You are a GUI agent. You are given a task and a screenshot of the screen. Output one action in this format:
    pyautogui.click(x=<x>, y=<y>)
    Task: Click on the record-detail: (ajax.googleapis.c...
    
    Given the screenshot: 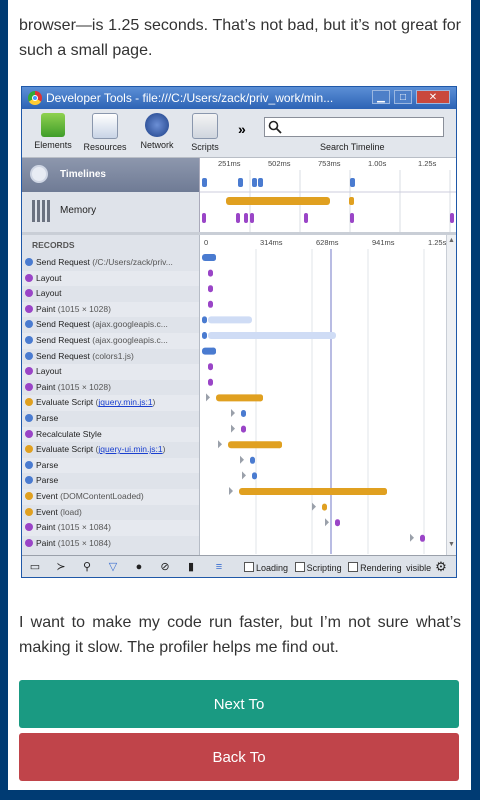 What is the action you would take?
    pyautogui.click(x=128, y=340)
    